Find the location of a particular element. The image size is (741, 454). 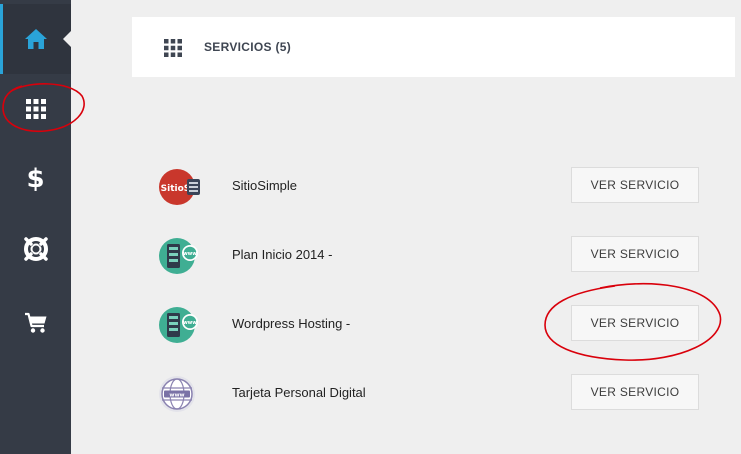

service-name: Wordpress Hosting - is located at coordinates (291, 323).